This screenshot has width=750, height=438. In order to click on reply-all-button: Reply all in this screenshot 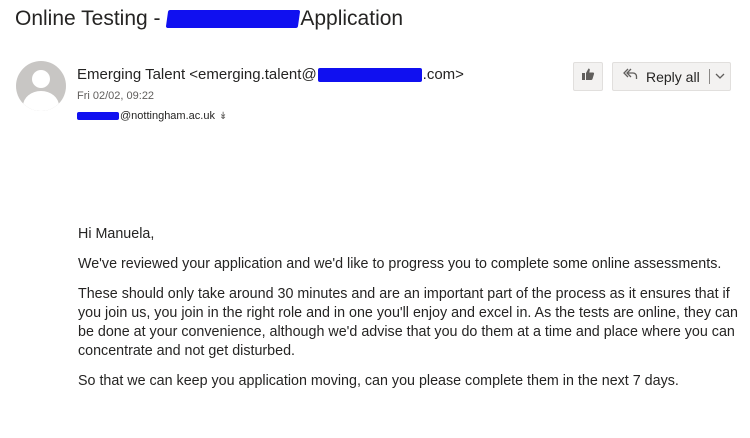, I will do `click(671, 76)`.